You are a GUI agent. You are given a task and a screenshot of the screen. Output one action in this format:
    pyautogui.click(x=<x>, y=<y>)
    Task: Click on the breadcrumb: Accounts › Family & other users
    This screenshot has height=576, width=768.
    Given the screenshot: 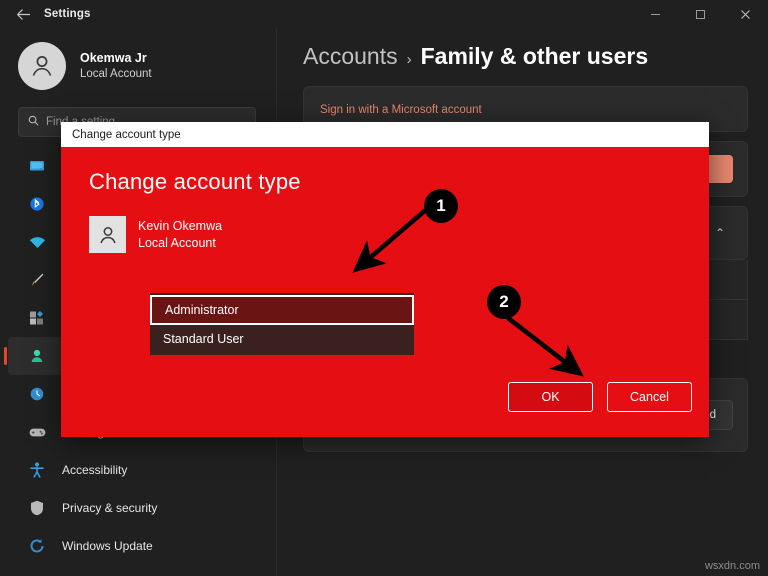 What is the action you would take?
    pyautogui.click(x=523, y=49)
    